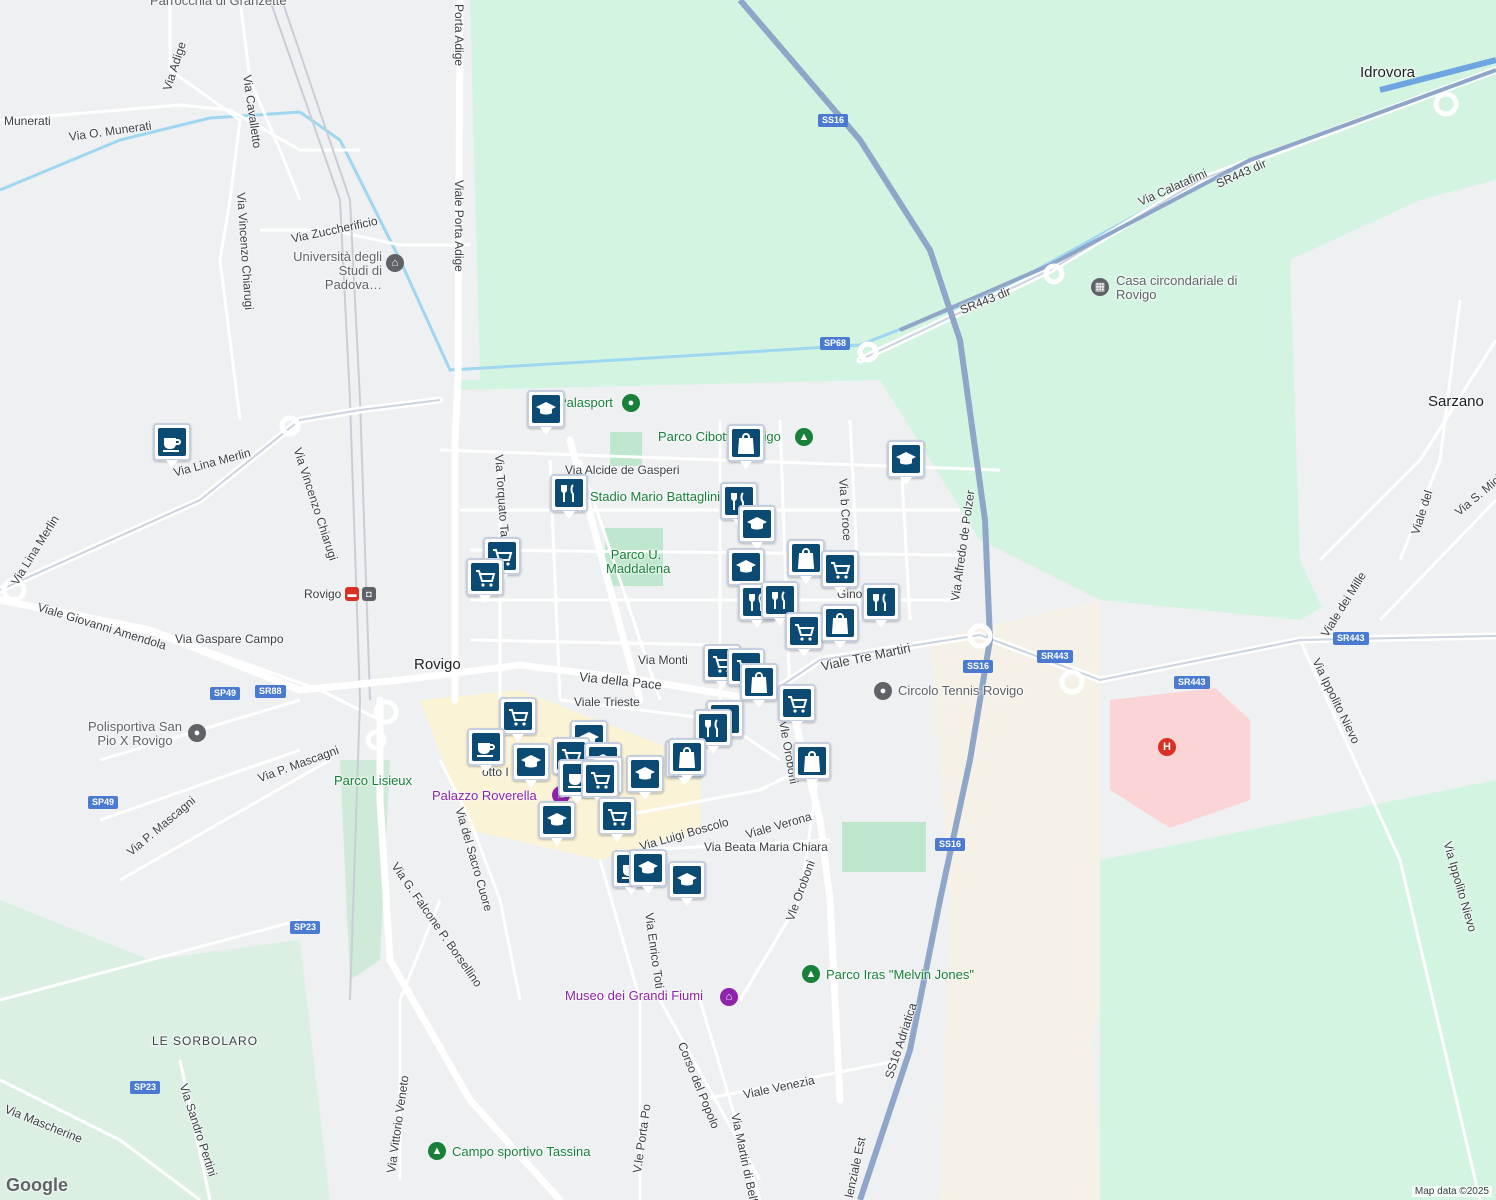 This screenshot has height=1200, width=1496. I want to click on graduation-cap-icon: ⌂, so click(395, 263).